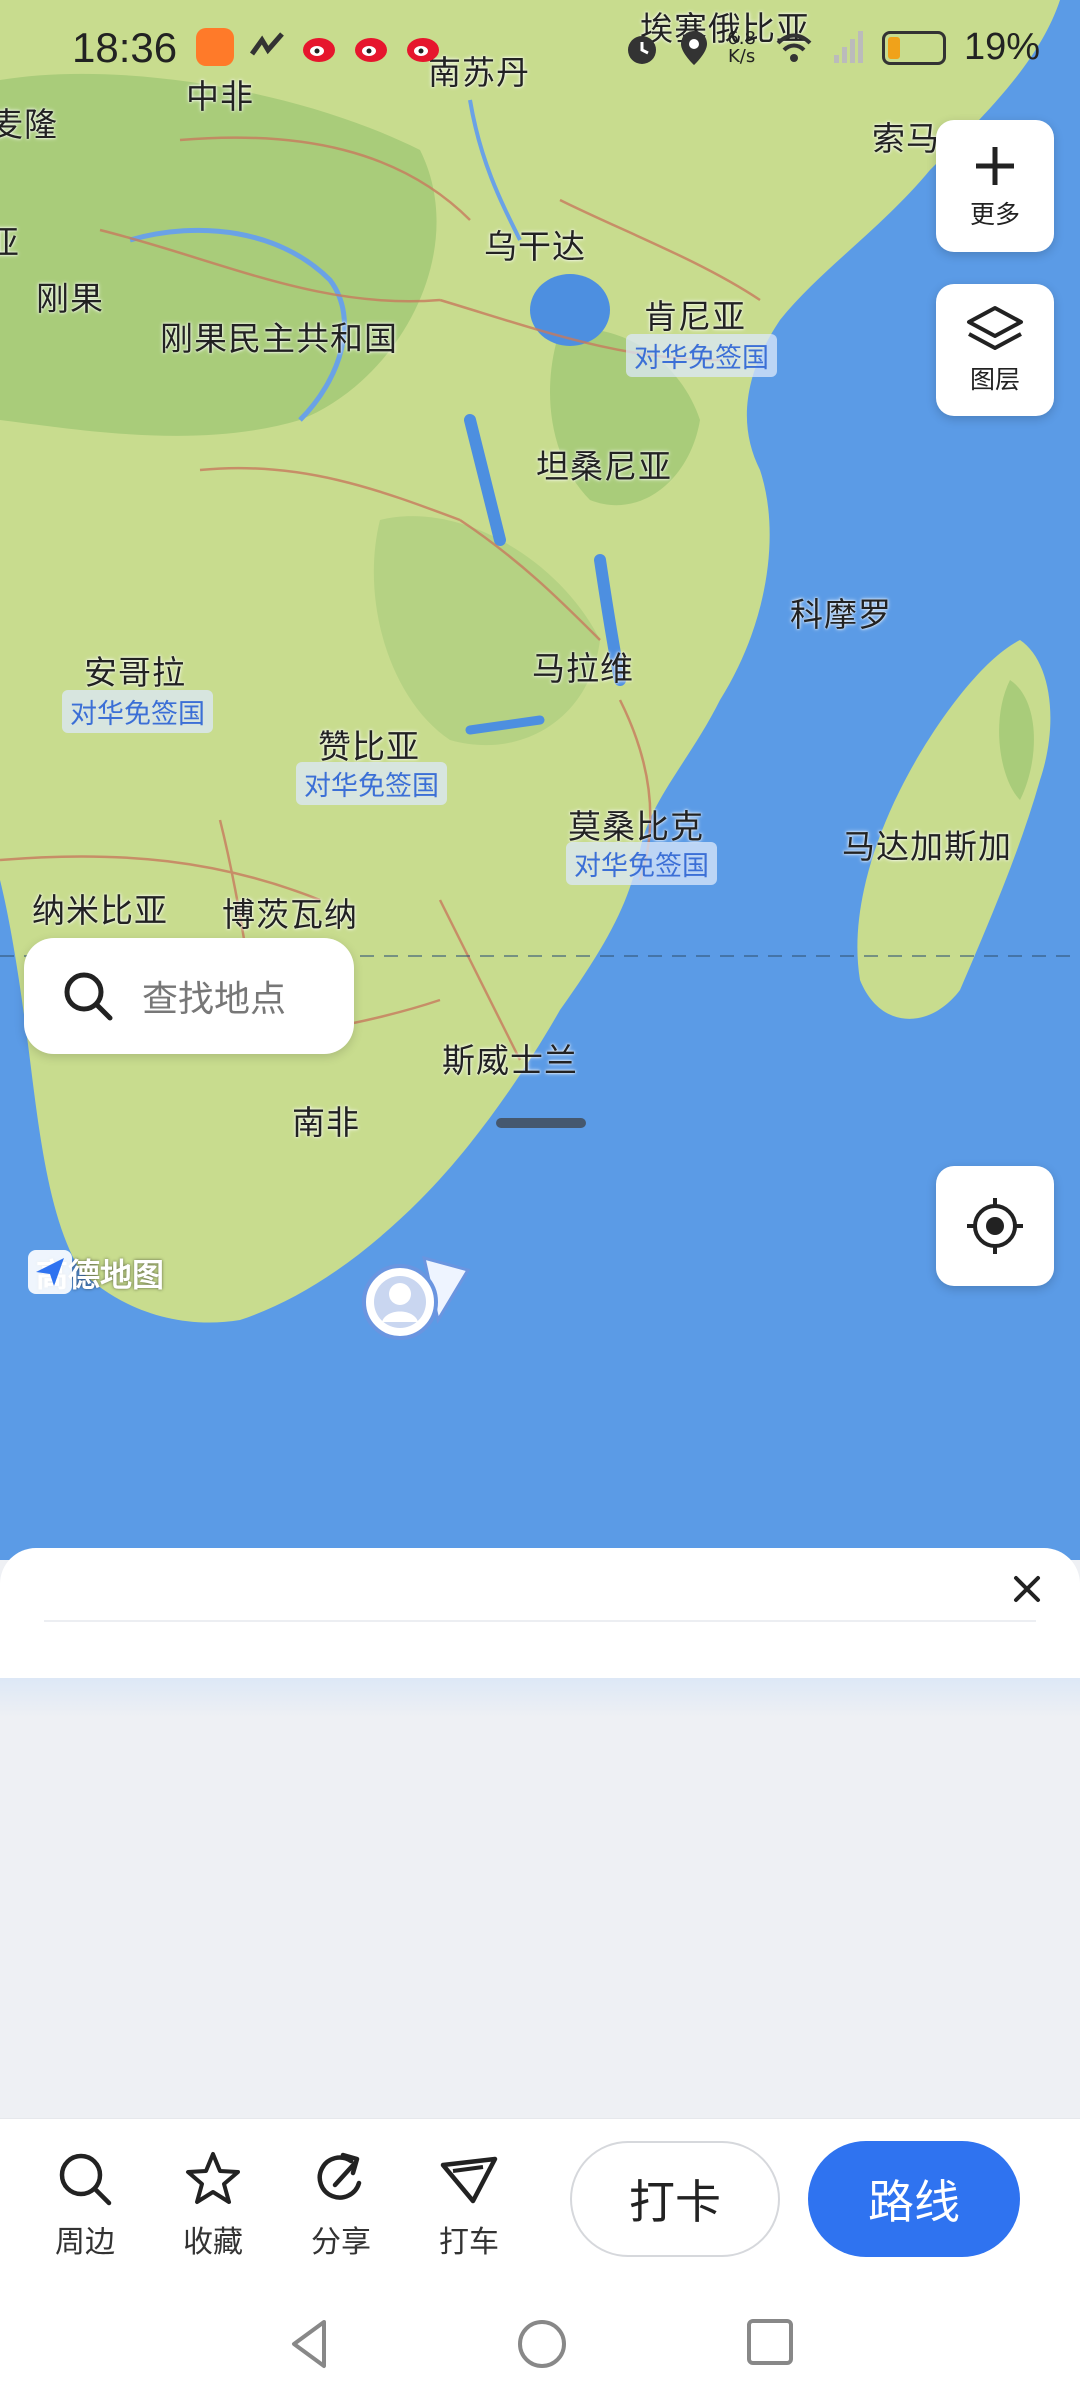  I want to click on taxi-button: 打车, so click(469, 2205).